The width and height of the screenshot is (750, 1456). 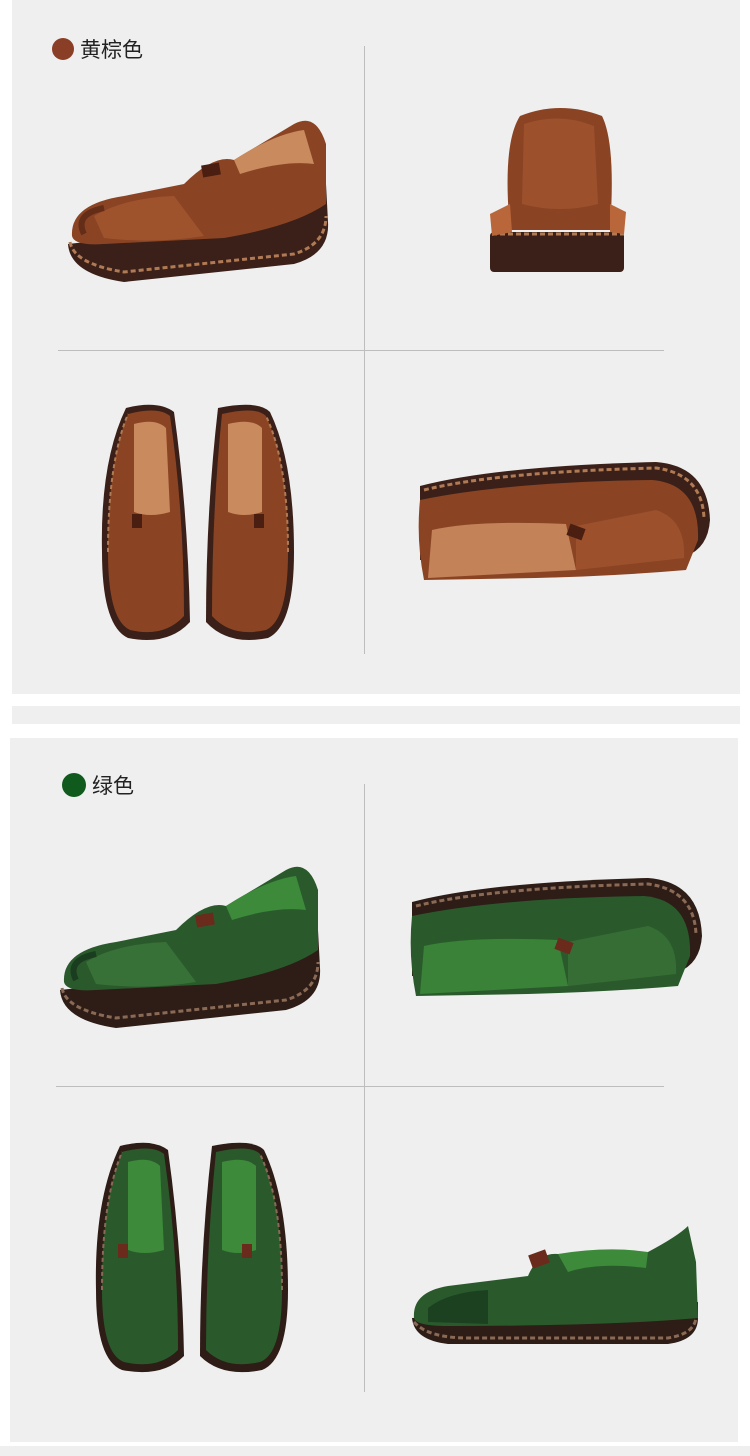 What do you see at coordinates (560, 191) in the screenshot?
I see `brown-shoe-heel-view` at bounding box center [560, 191].